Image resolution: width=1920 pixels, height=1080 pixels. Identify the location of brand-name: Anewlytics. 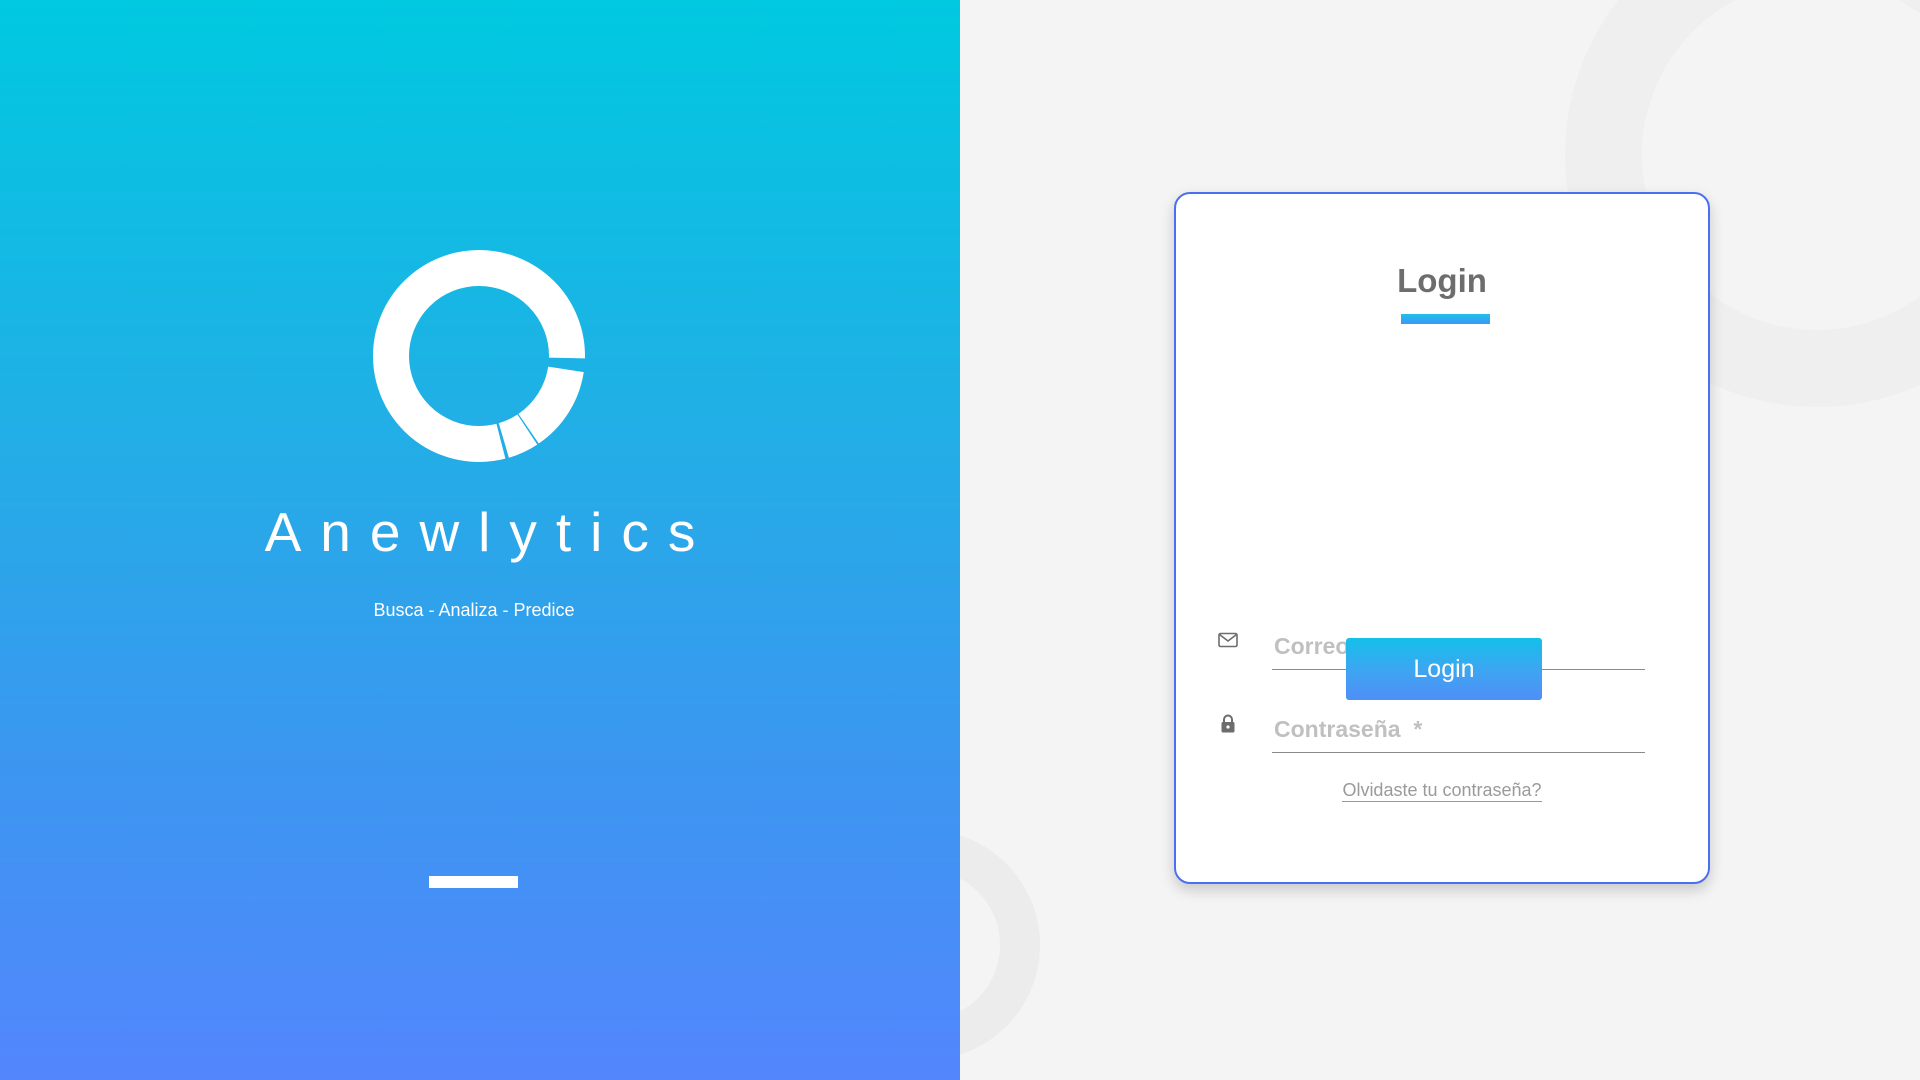
(489, 532).